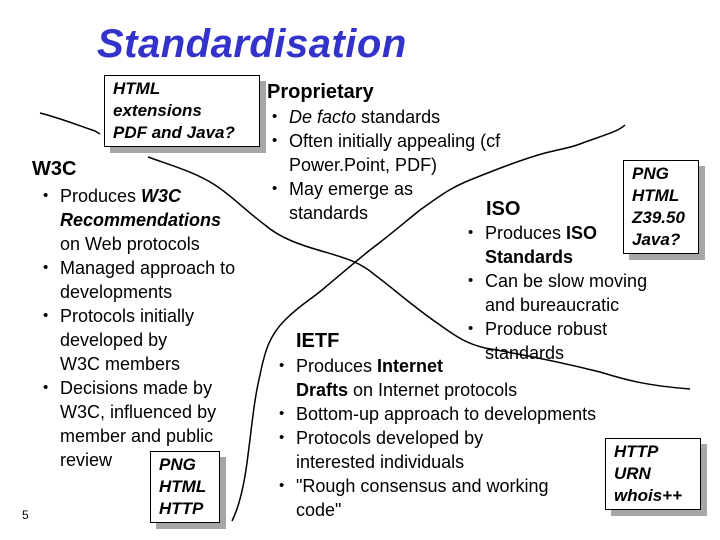 Image resolution: width=720 pixels, height=540 pixels. What do you see at coordinates (435, 498) in the screenshot?
I see `bullet-item: "Rough consensus and workingcode"` at bounding box center [435, 498].